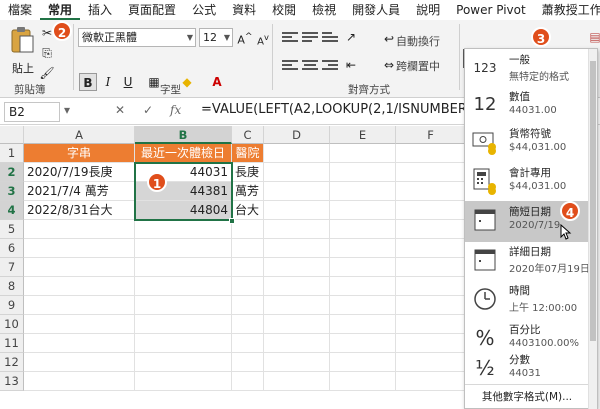 The image size is (600, 409). Describe the element at coordinates (12, 324) in the screenshot. I see `row-header-10: 10` at that location.